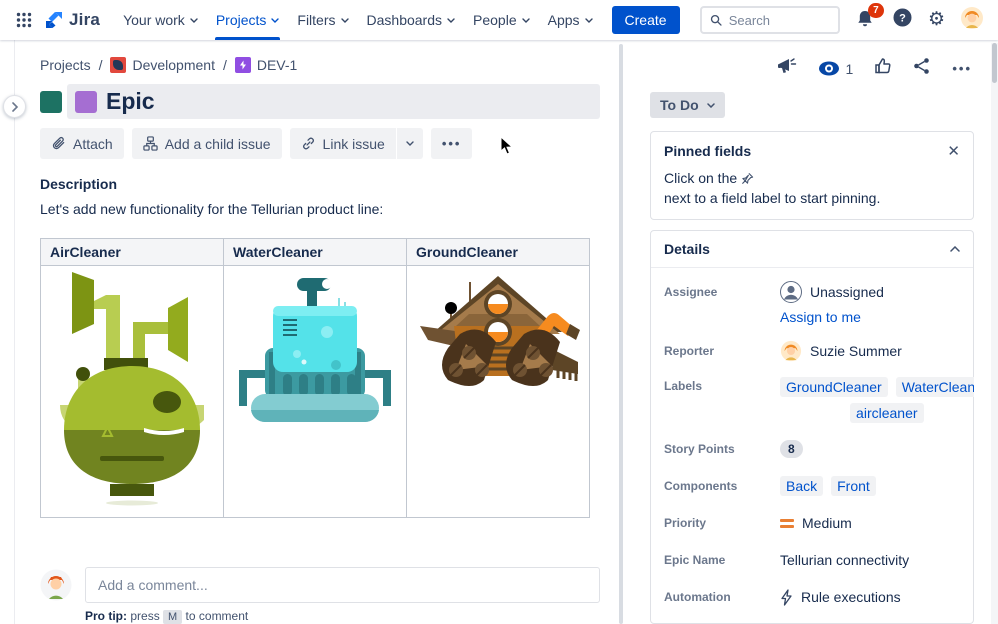 The image size is (998, 624). I want to click on create-button: Create, so click(645, 20).